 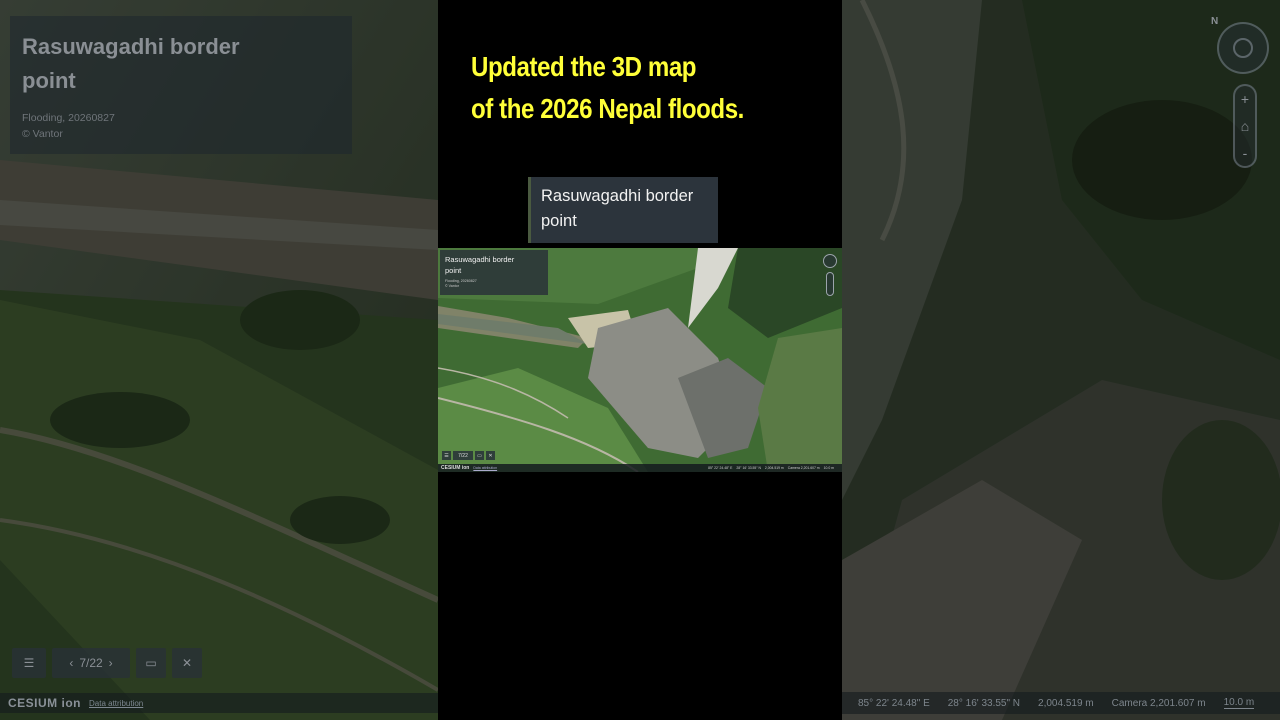 I want to click on monitor-icon: ▭, so click(x=151, y=663).